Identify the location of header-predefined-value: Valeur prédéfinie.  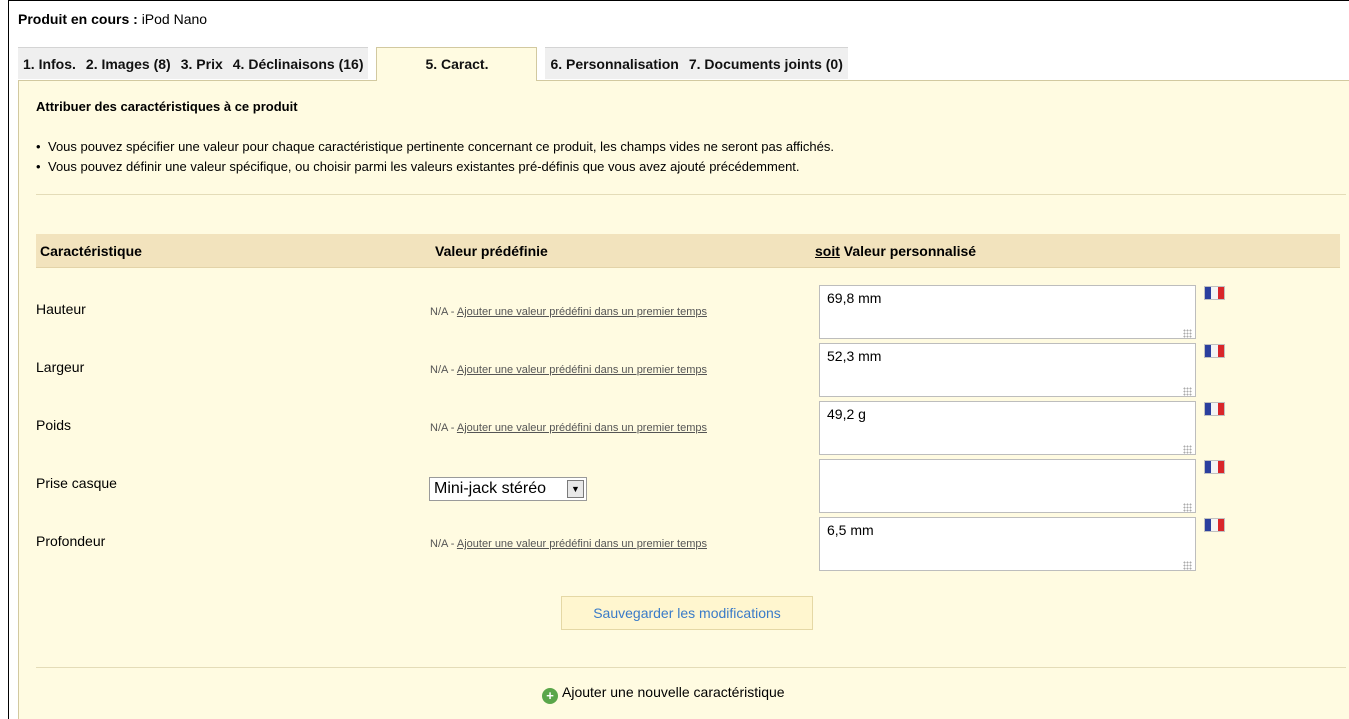
(491, 251).